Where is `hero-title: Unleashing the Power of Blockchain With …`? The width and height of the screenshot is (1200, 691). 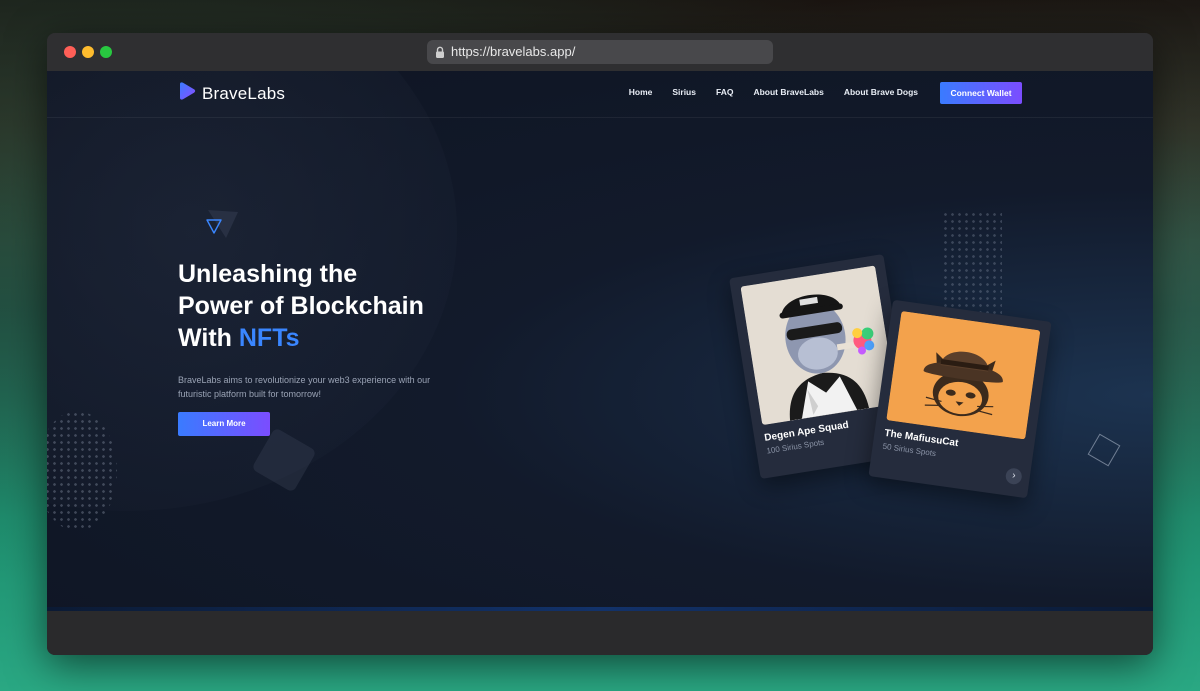
hero-title: Unleashing the Power of Blockchain With … is located at coordinates (338, 306).